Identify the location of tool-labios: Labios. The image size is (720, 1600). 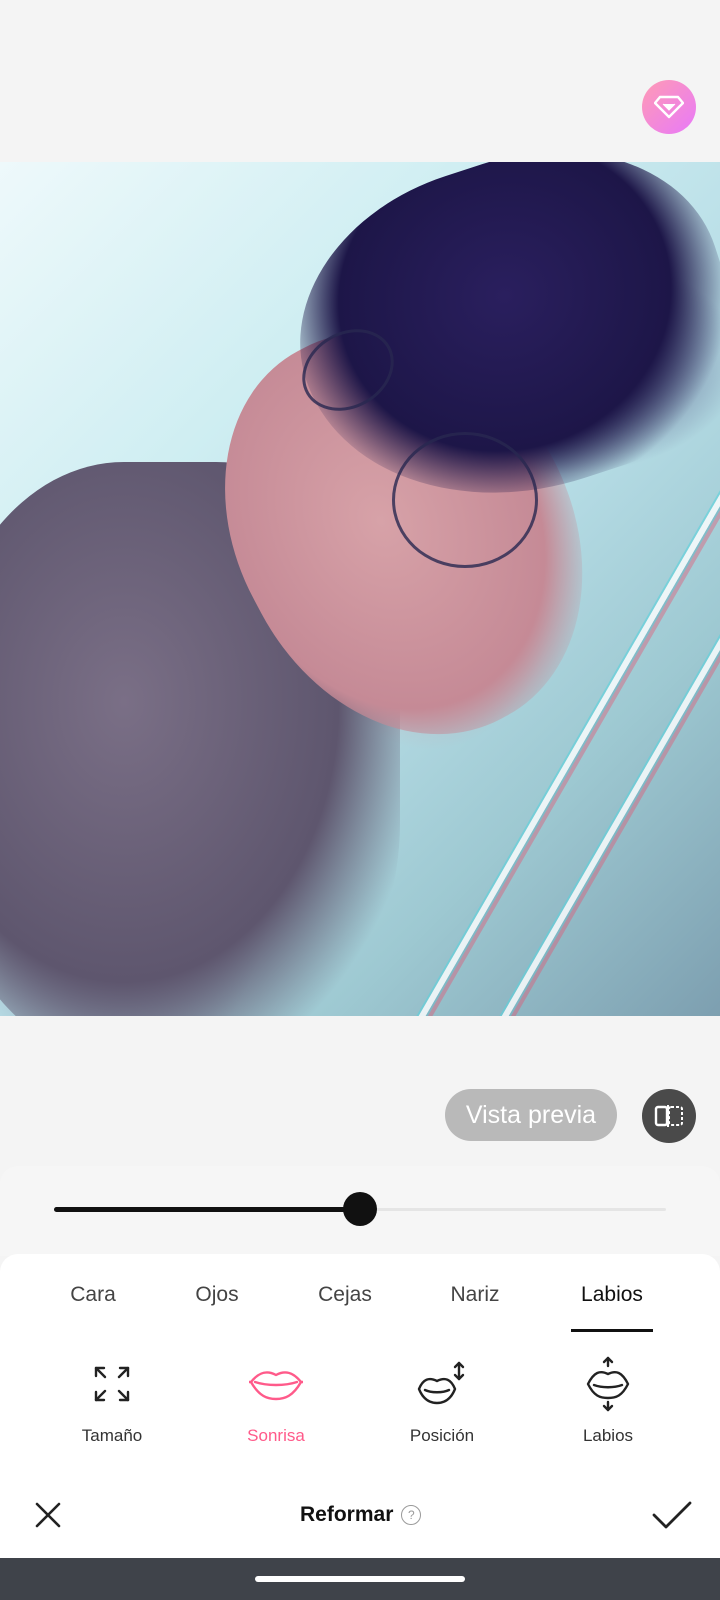
(608, 1406).